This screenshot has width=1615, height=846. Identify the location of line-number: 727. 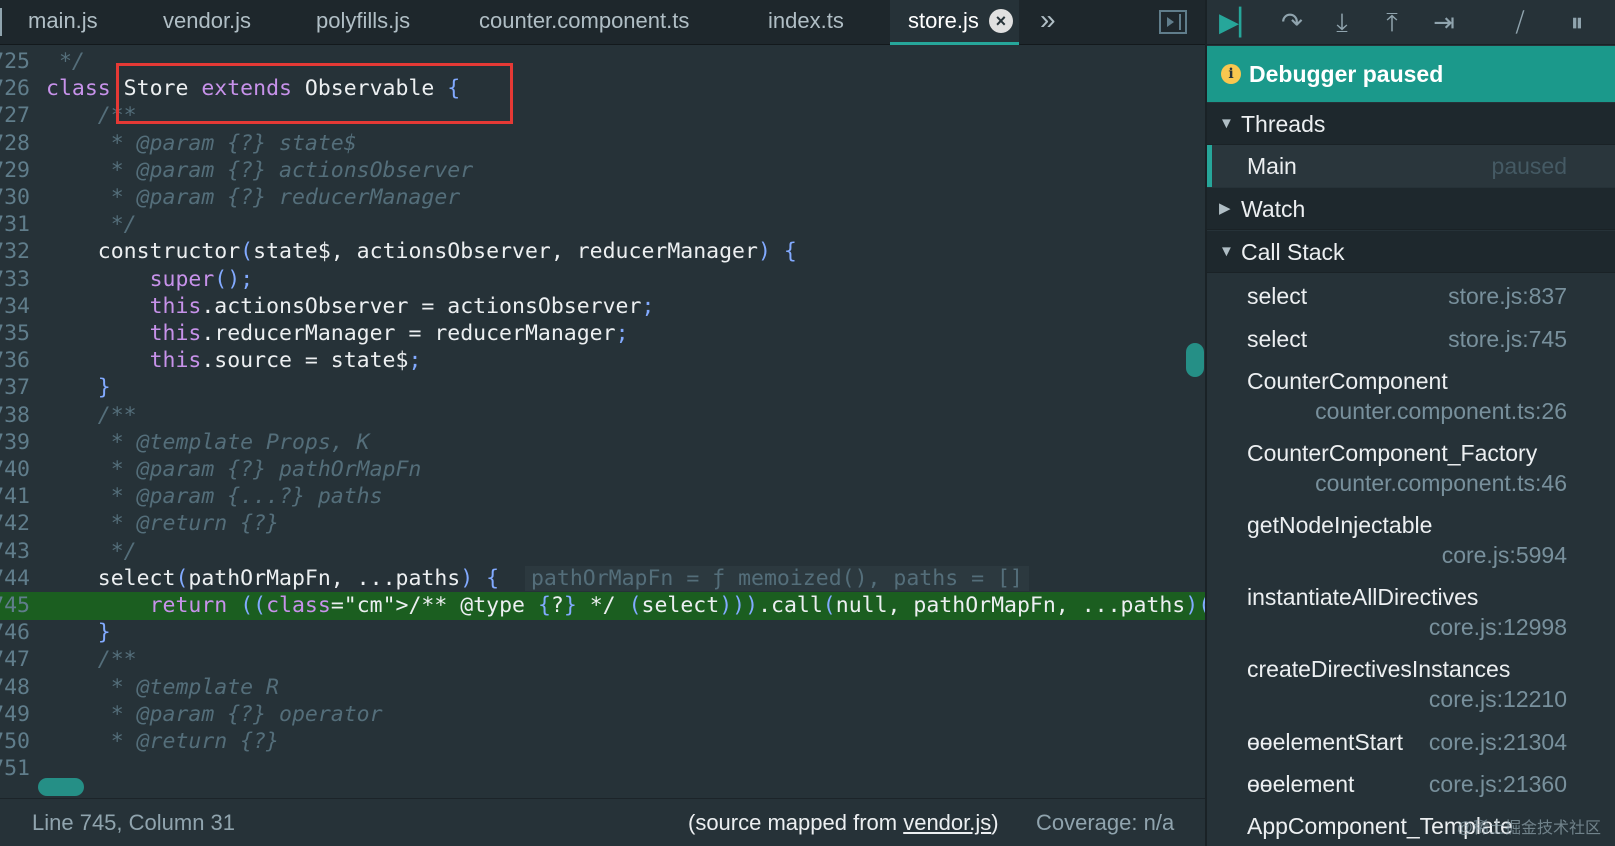
(15, 116).